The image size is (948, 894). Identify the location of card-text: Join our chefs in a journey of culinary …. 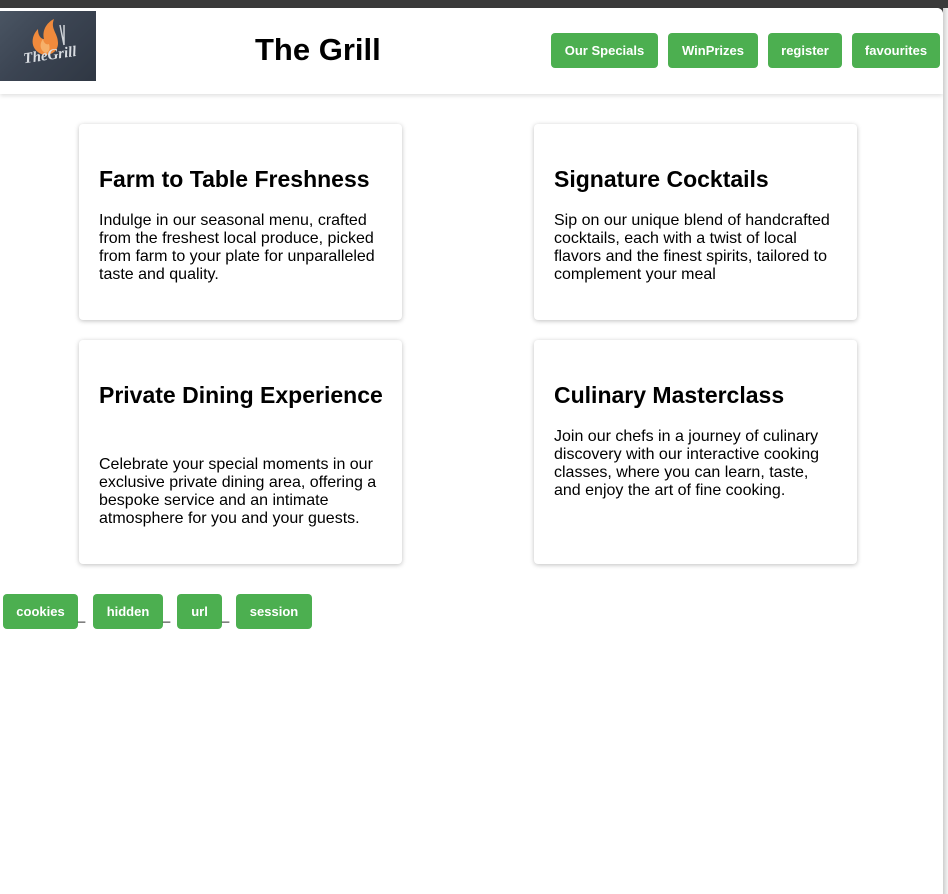
(687, 463).